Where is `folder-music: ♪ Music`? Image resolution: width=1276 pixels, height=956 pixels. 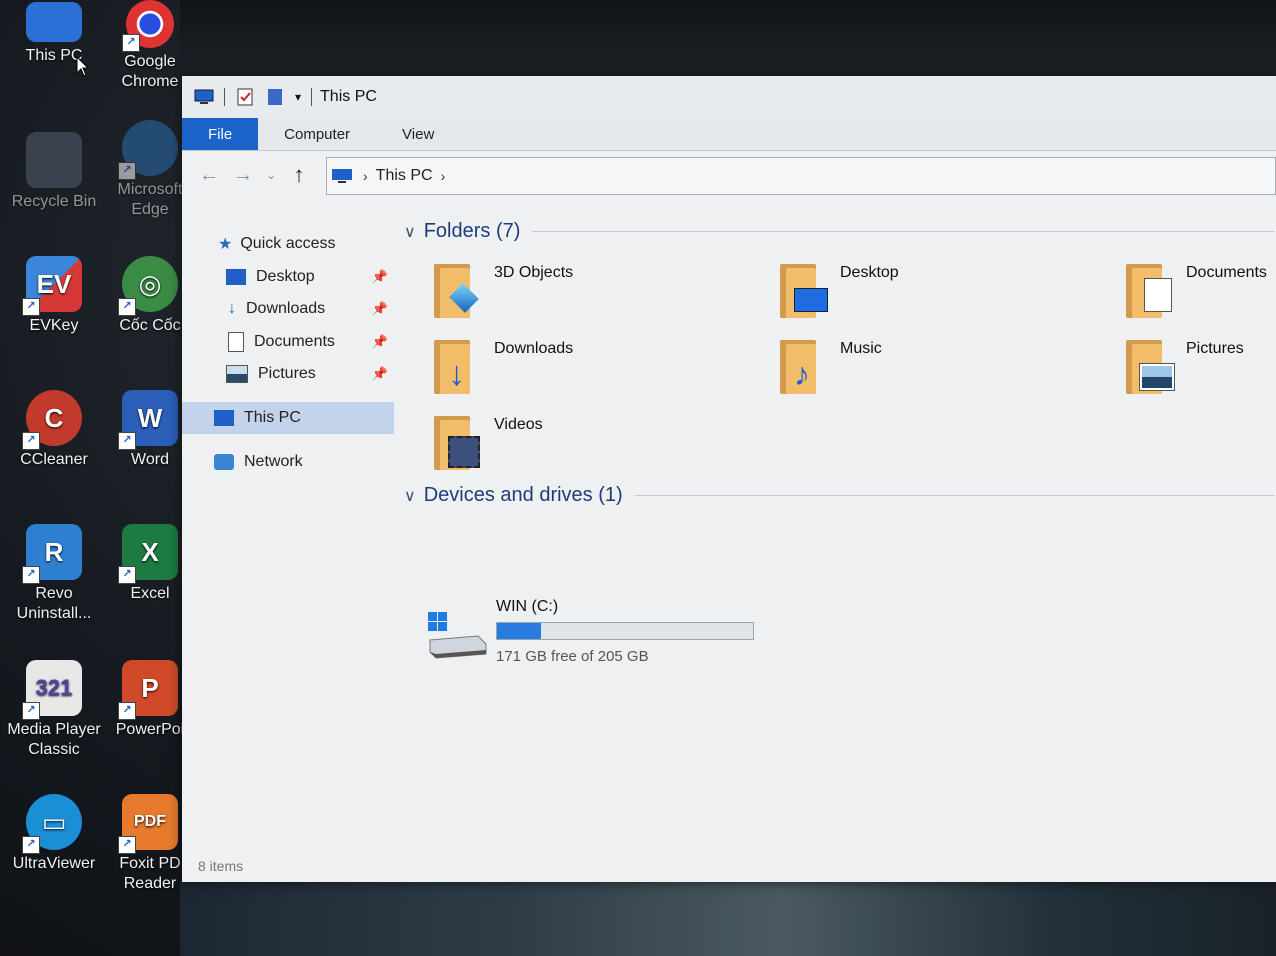 folder-music: ♪ Music is located at coordinates (948, 373).